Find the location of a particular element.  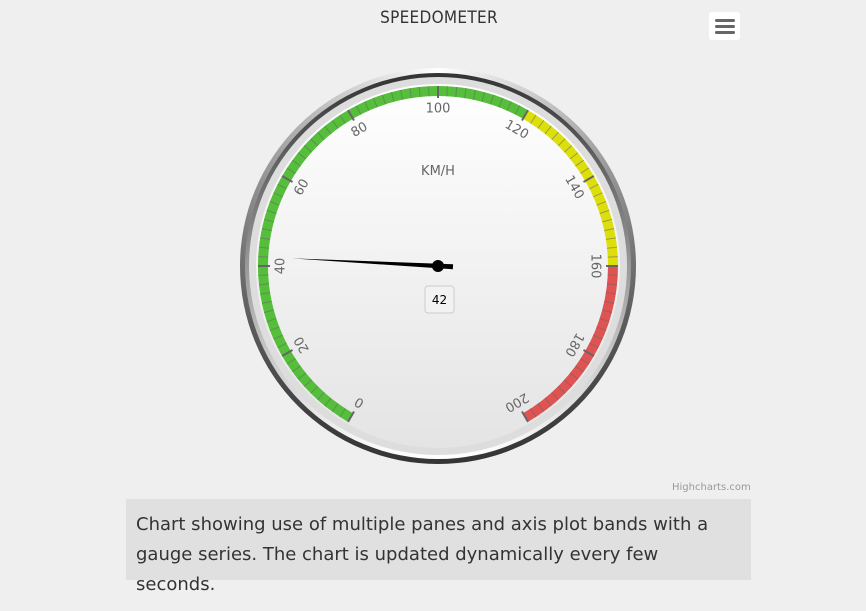

hamburger-icon is located at coordinates (724, 20).